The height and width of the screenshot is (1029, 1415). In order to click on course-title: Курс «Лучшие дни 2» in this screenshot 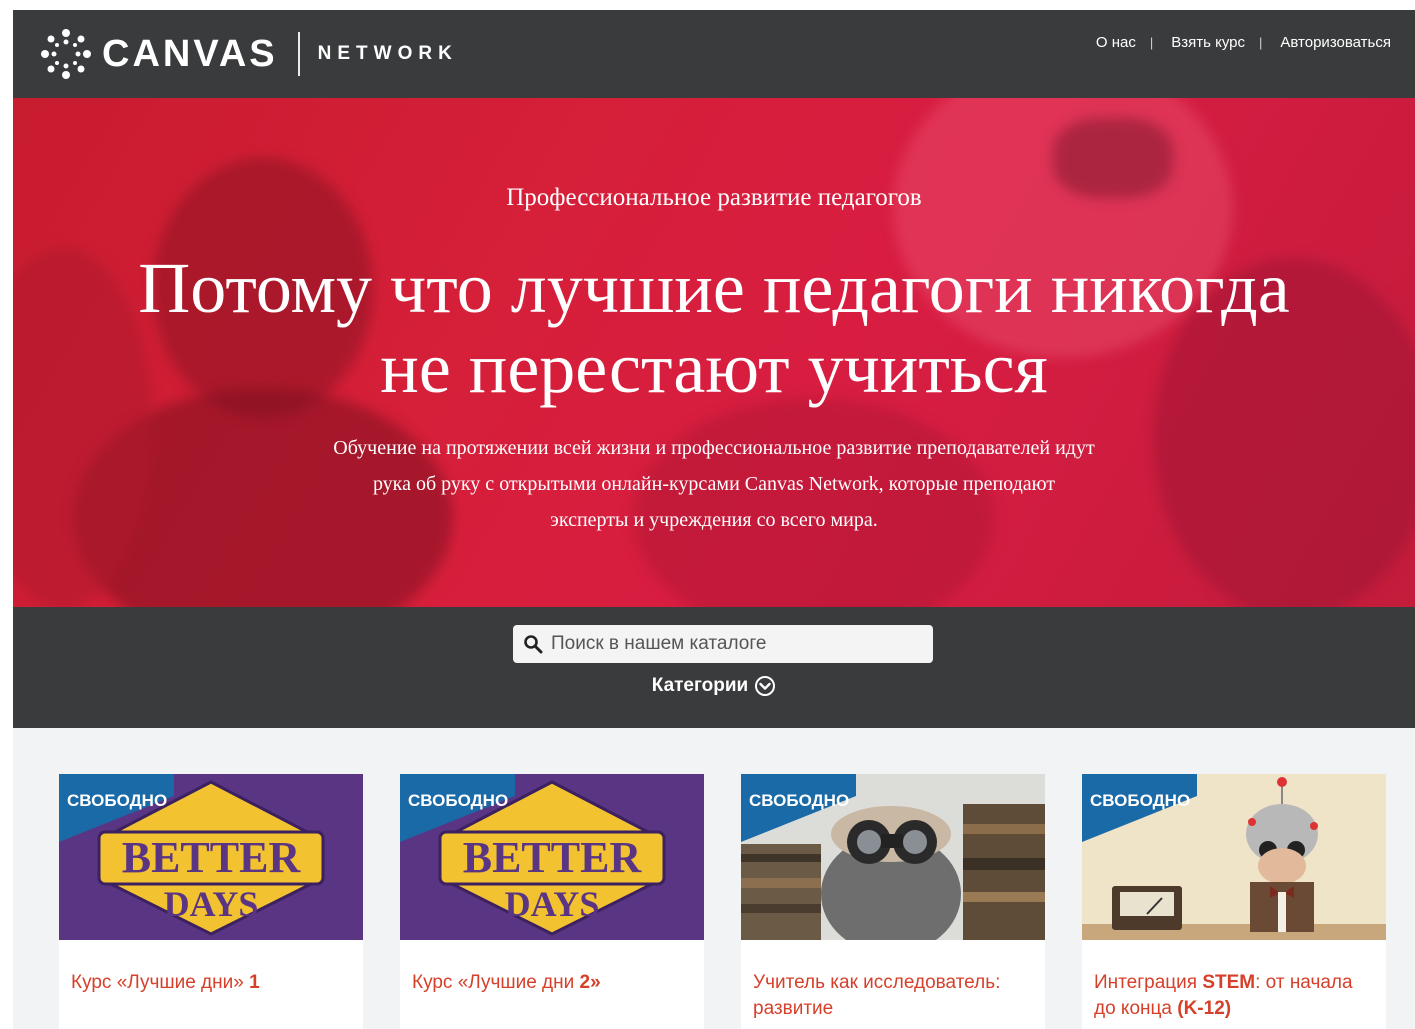, I will do `click(552, 983)`.